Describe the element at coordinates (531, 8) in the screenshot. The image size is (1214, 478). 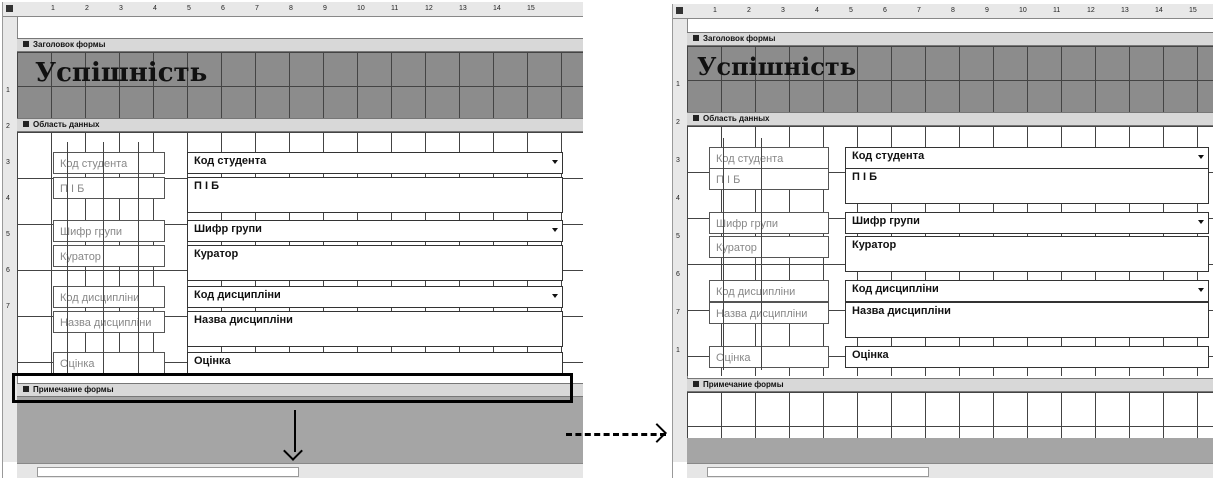
I see `ruler-number: 15` at that location.